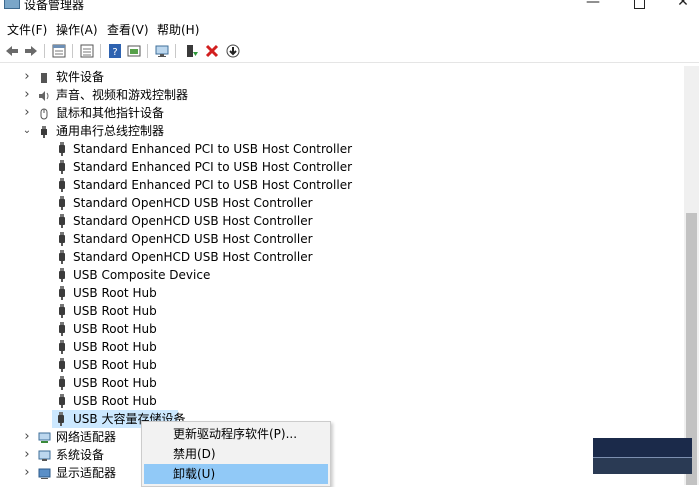  Describe the element at coordinates (142, 275) in the screenshot. I see `device-label: USB Composite Device` at that location.